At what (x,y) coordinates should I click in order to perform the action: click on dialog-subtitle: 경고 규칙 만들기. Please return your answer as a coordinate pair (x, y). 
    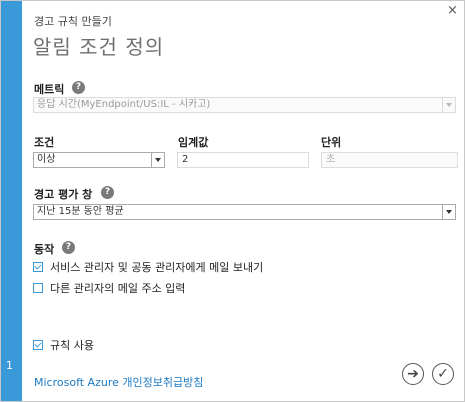
    Looking at the image, I should click on (73, 21).